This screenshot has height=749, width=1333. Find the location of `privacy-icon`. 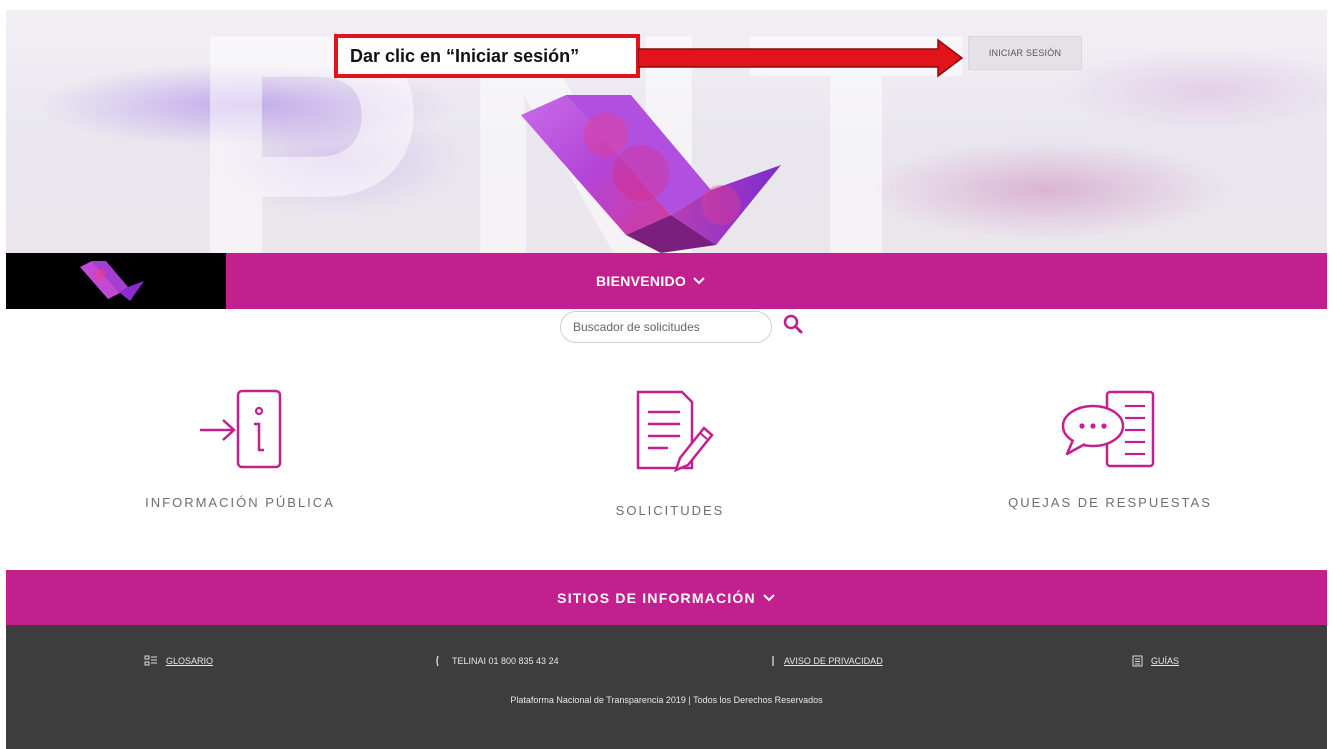

privacy-icon is located at coordinates (773, 661).